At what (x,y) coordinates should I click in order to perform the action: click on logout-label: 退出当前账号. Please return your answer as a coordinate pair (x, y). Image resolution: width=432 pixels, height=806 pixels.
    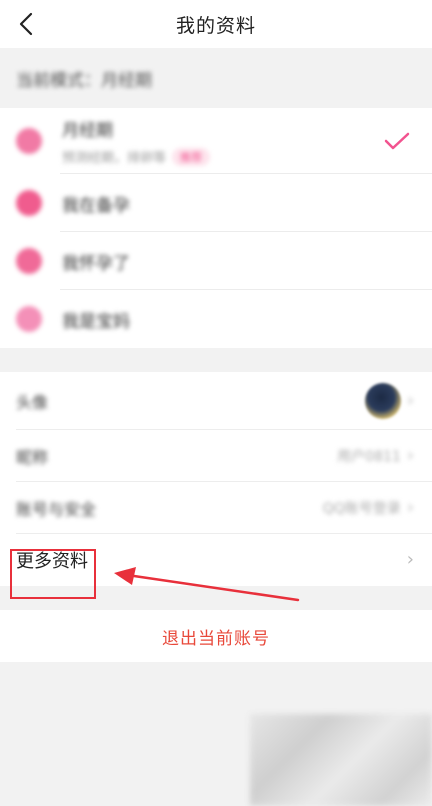
    Looking at the image, I should click on (216, 638).